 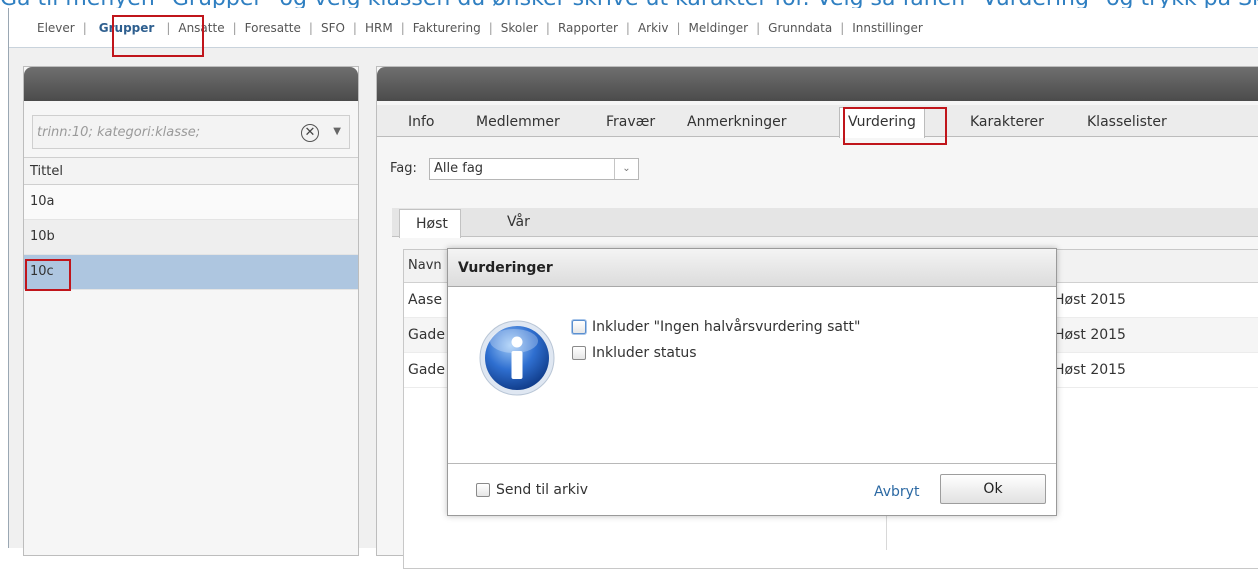 I want to click on tab-klasselister: Klasselister, so click(x=1127, y=122).